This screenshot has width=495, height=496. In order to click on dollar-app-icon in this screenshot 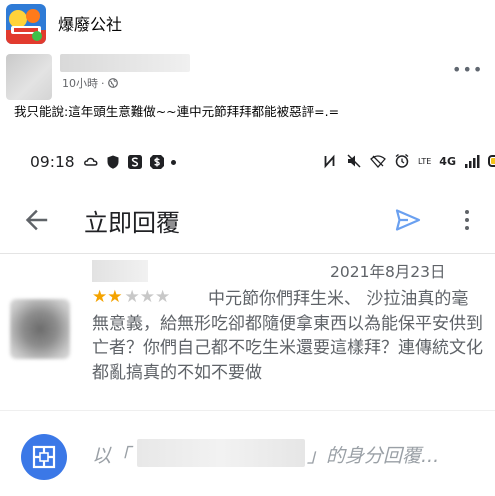, I will do `click(156, 162)`.